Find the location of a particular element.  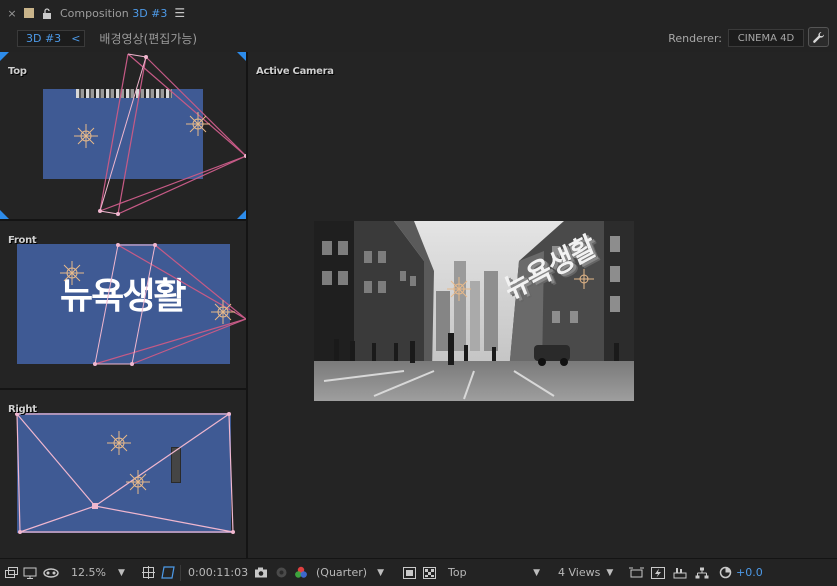

timeline-icon is located at coordinates (680, 573).